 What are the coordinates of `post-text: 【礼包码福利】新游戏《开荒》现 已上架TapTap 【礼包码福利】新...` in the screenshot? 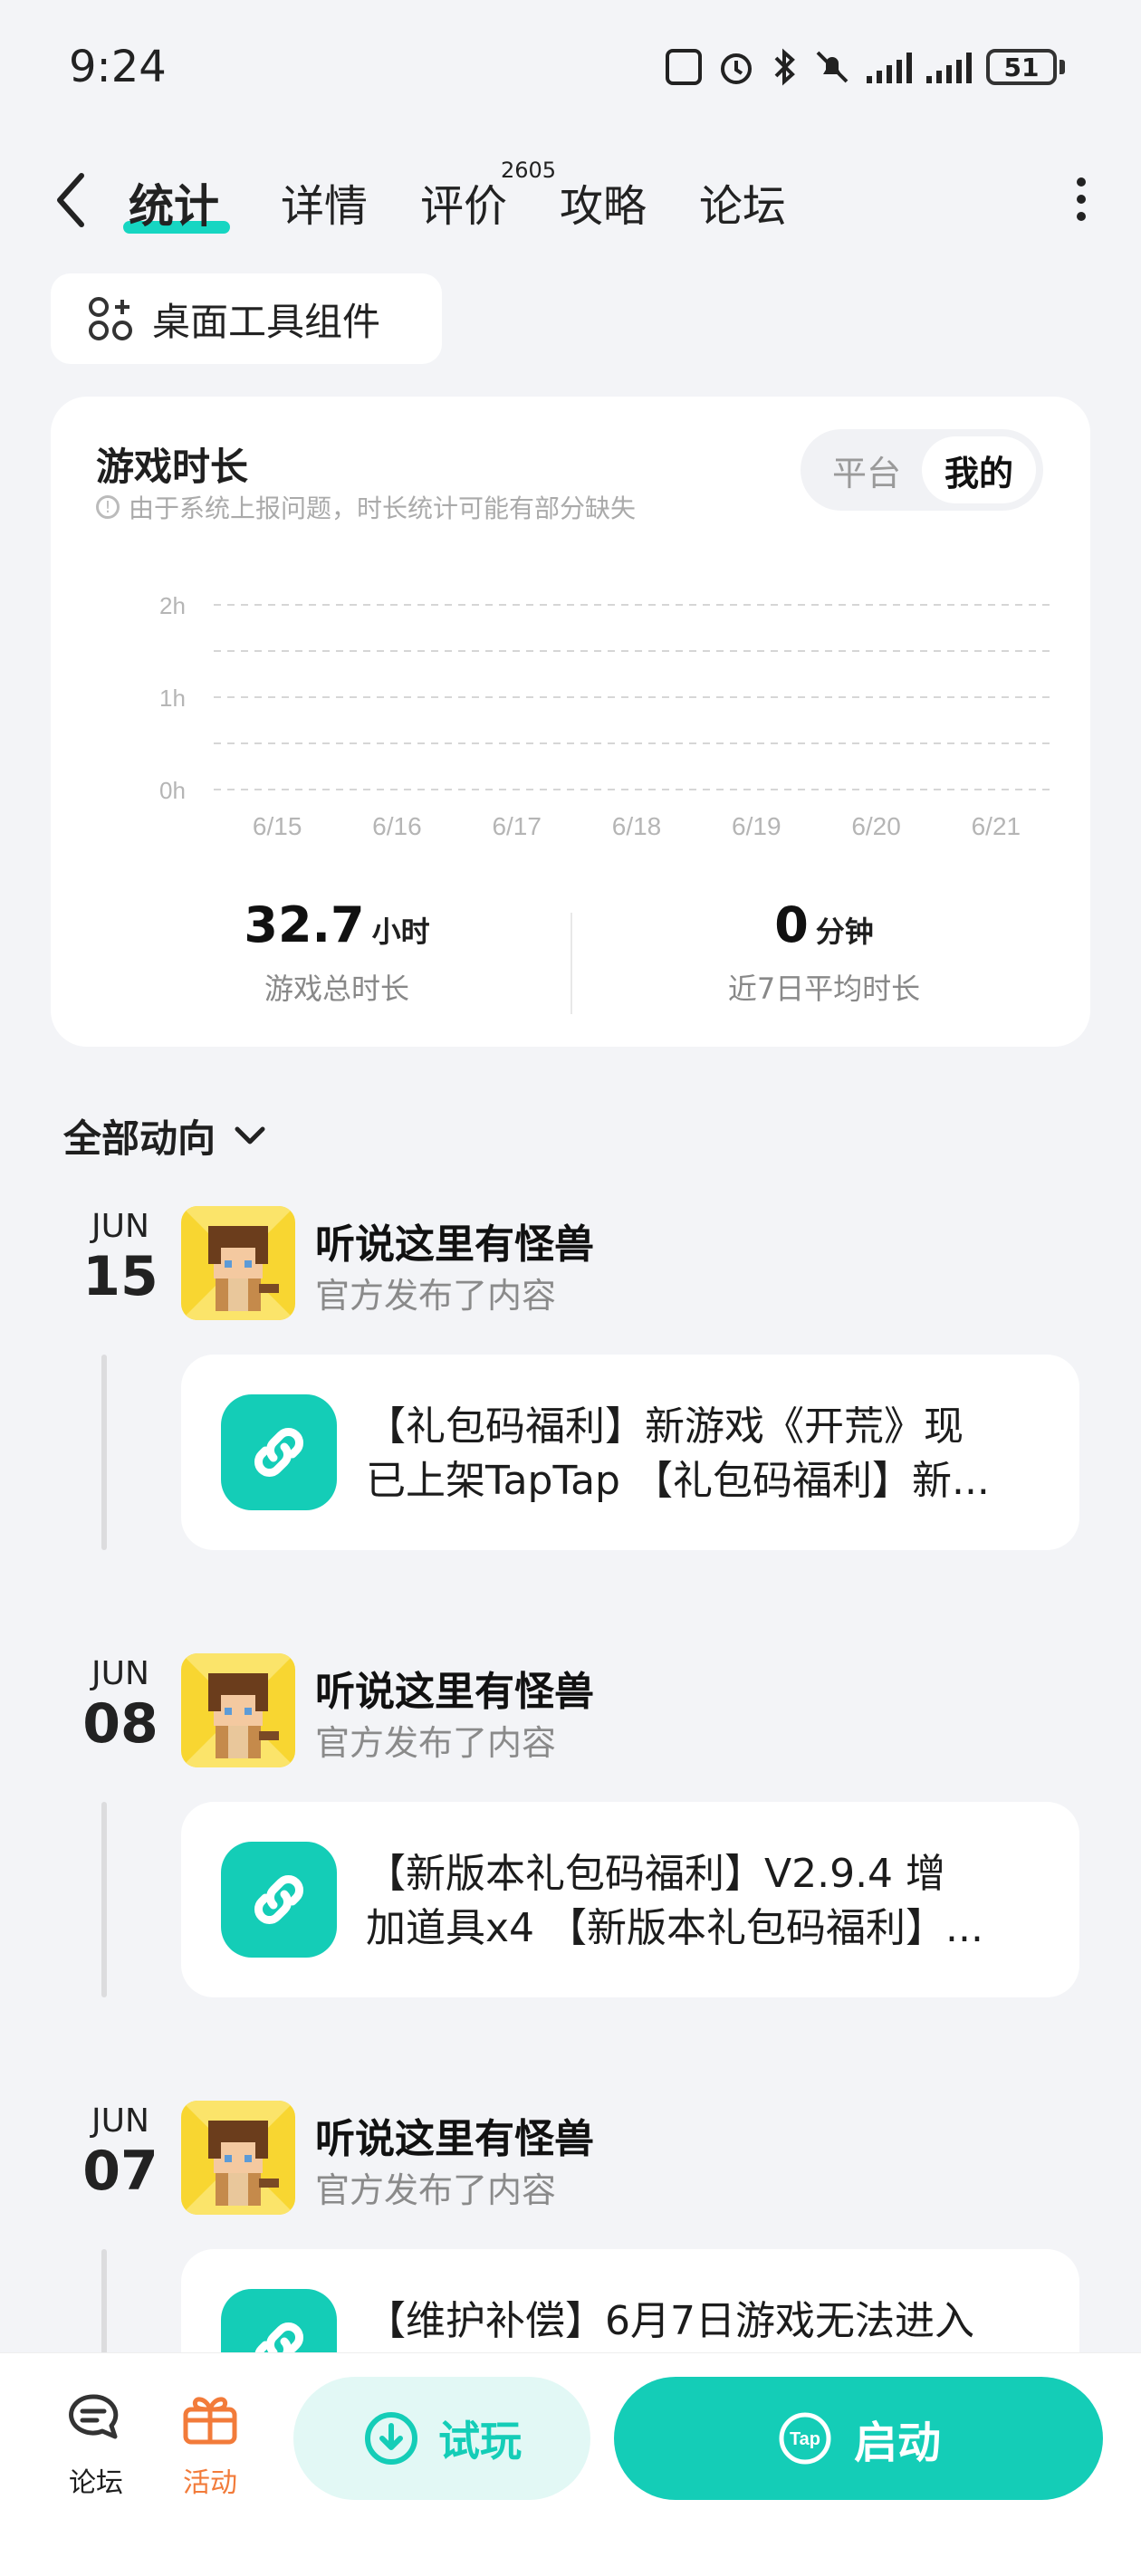 It's located at (701, 1454).